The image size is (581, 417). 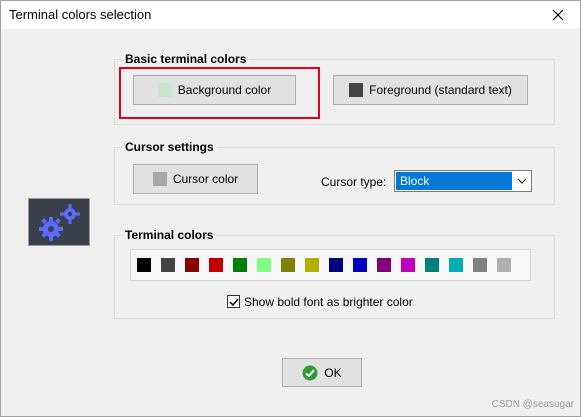 I want to click on window-title: Terminal colors selection, so click(x=80, y=14).